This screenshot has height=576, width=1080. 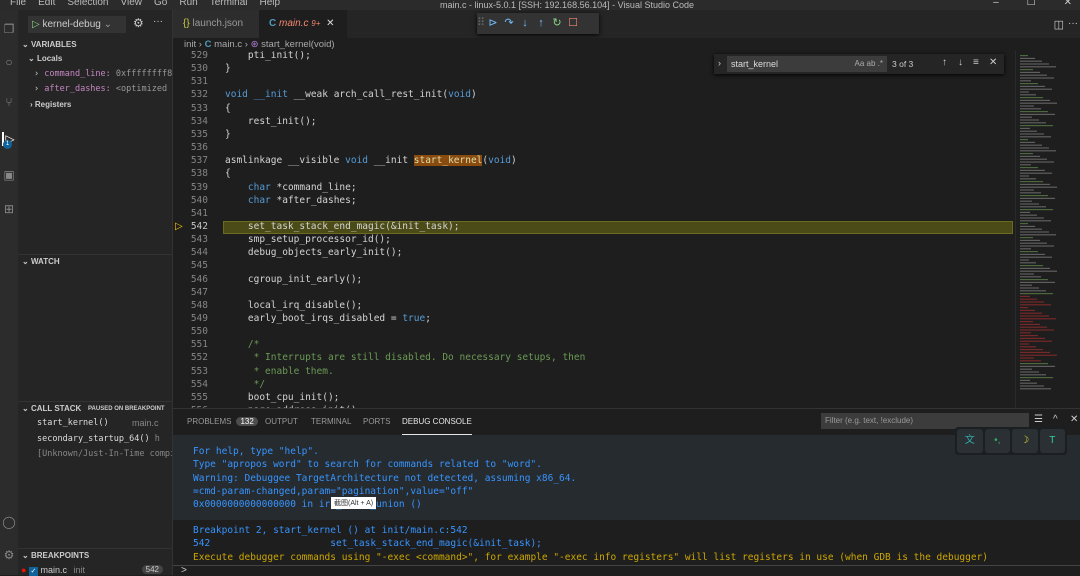 What do you see at coordinates (229, 4) in the screenshot?
I see `menu-terminal: Terminal` at bounding box center [229, 4].